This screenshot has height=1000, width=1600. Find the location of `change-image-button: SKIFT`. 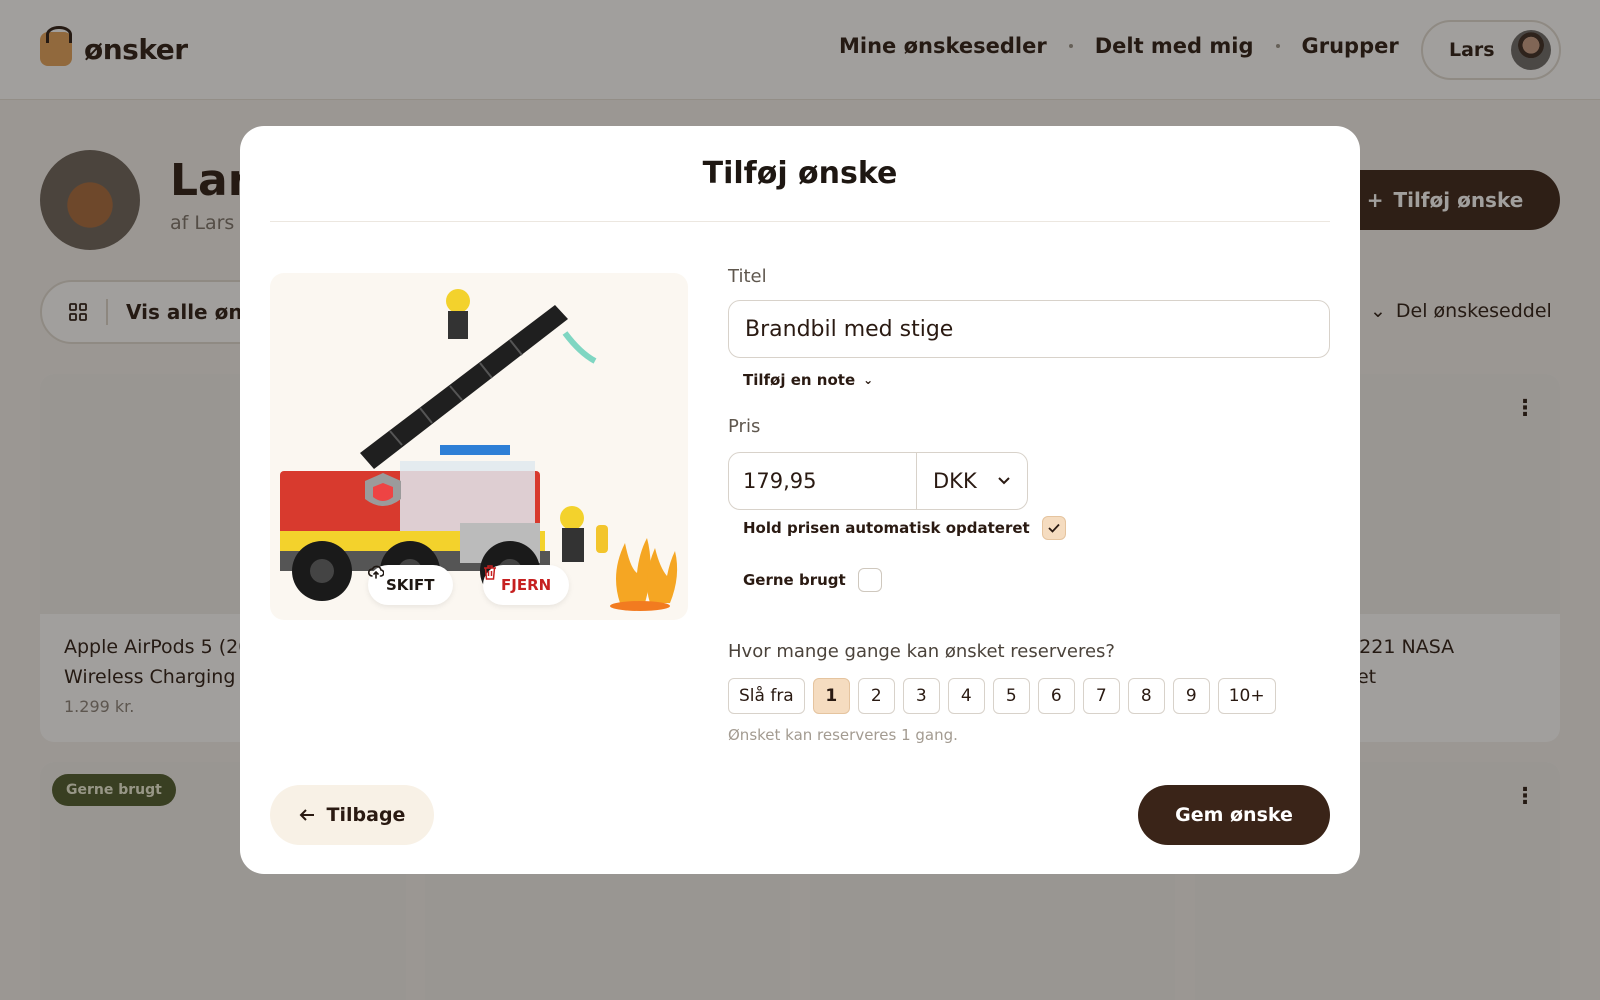

change-image-button: SKIFT is located at coordinates (410, 585).